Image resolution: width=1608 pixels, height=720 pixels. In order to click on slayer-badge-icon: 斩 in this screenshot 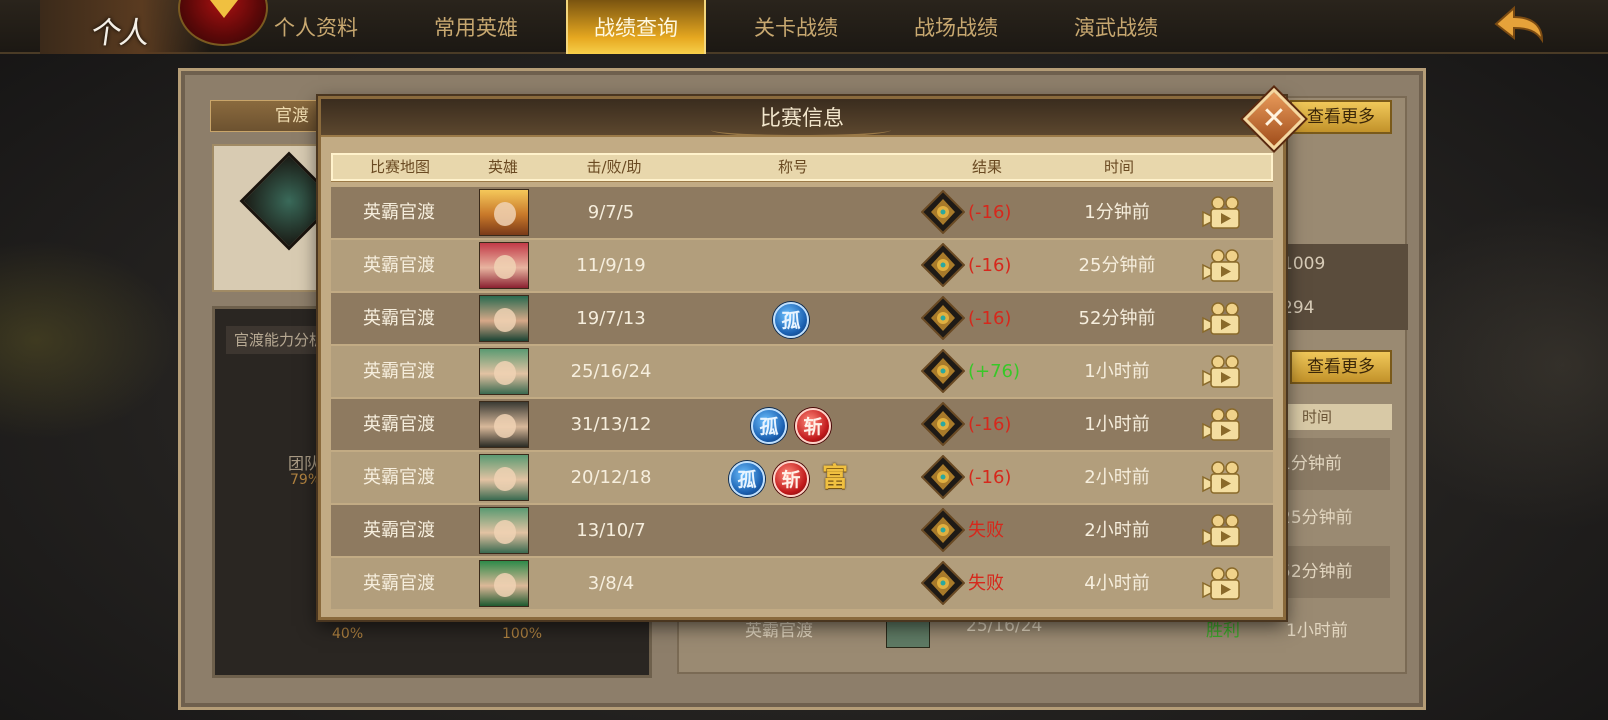, I will do `click(791, 479)`.